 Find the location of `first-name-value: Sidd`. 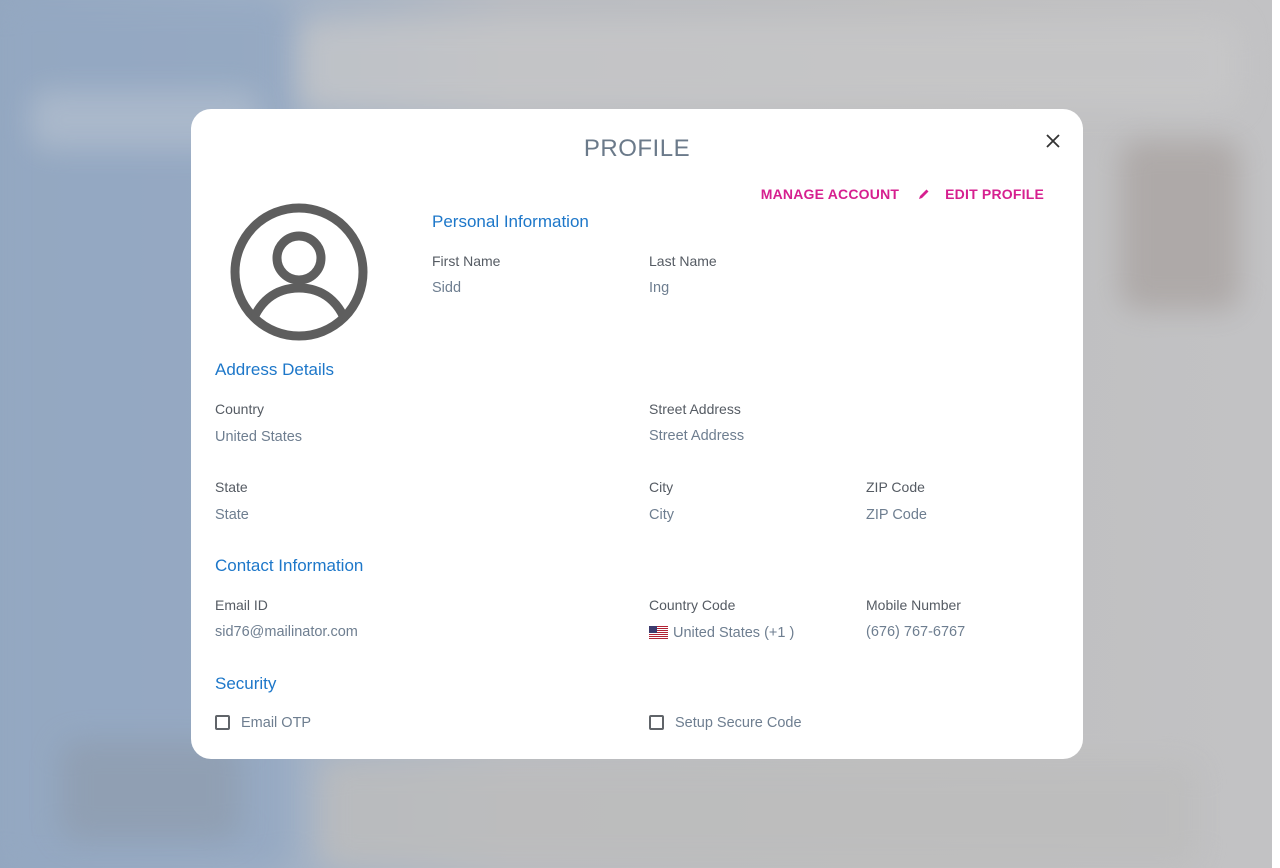

first-name-value: Sidd is located at coordinates (447, 288).